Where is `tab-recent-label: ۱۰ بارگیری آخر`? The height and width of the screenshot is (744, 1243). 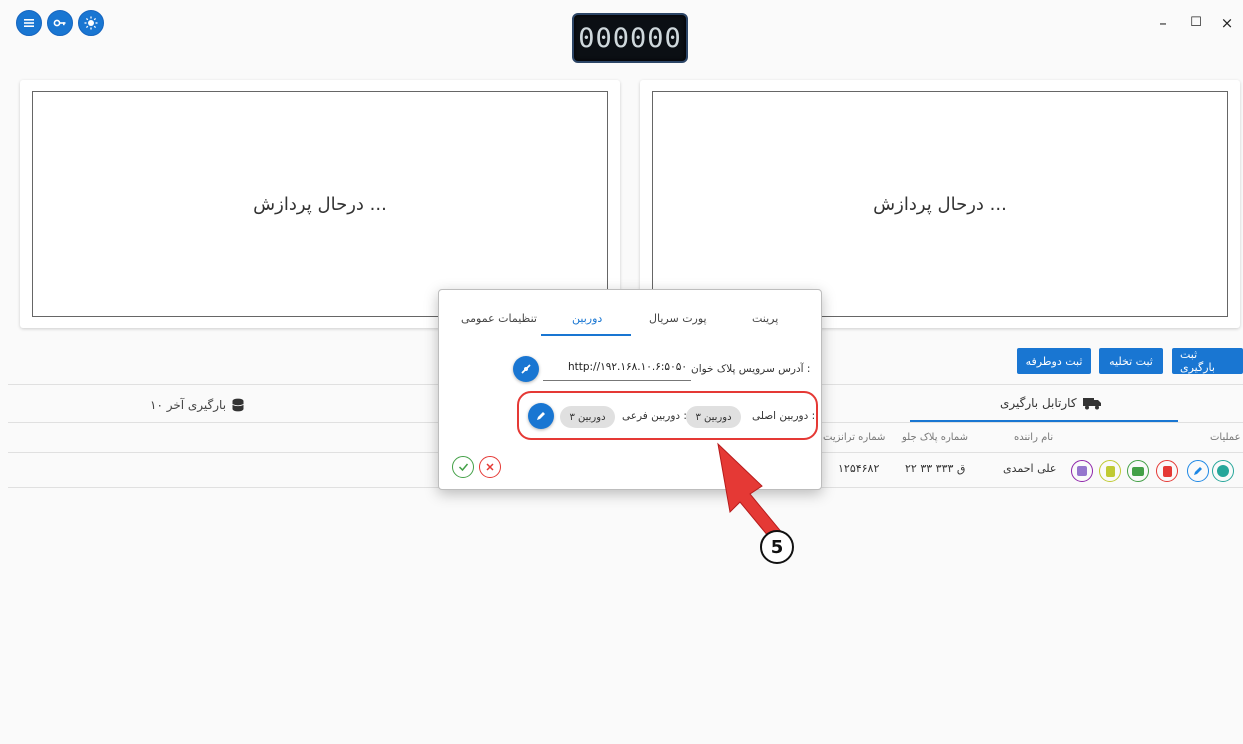 tab-recent-label: ۱۰ بارگیری آخر is located at coordinates (188, 405).